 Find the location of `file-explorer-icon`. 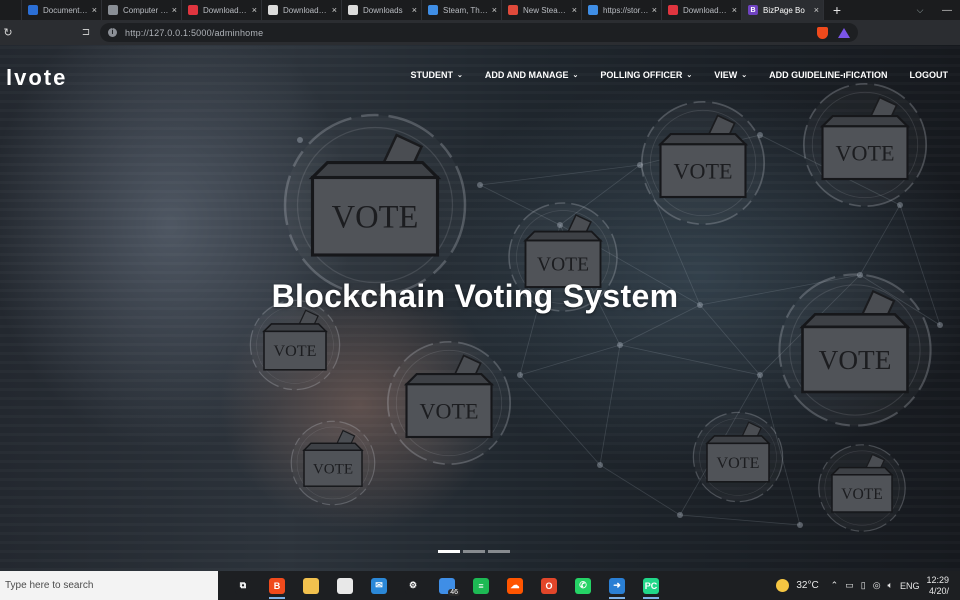

file-explorer-icon is located at coordinates (311, 585).